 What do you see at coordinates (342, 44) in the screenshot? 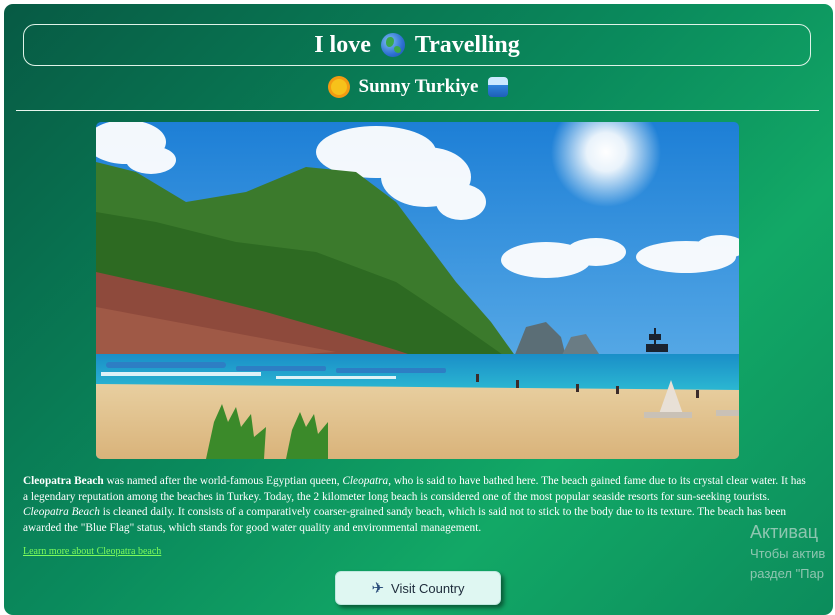
I see `title-text-start: I love` at bounding box center [342, 44].